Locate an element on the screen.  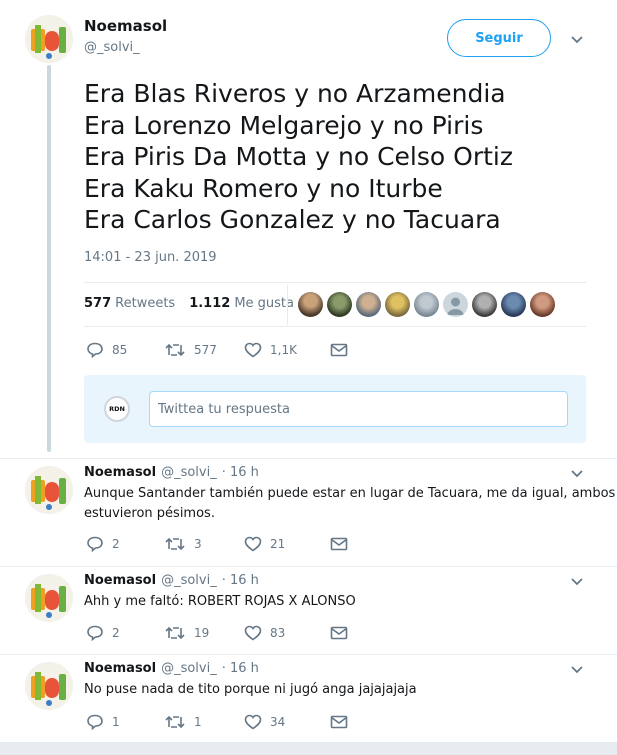
retweet-button: 19 is located at coordinates (204, 633).